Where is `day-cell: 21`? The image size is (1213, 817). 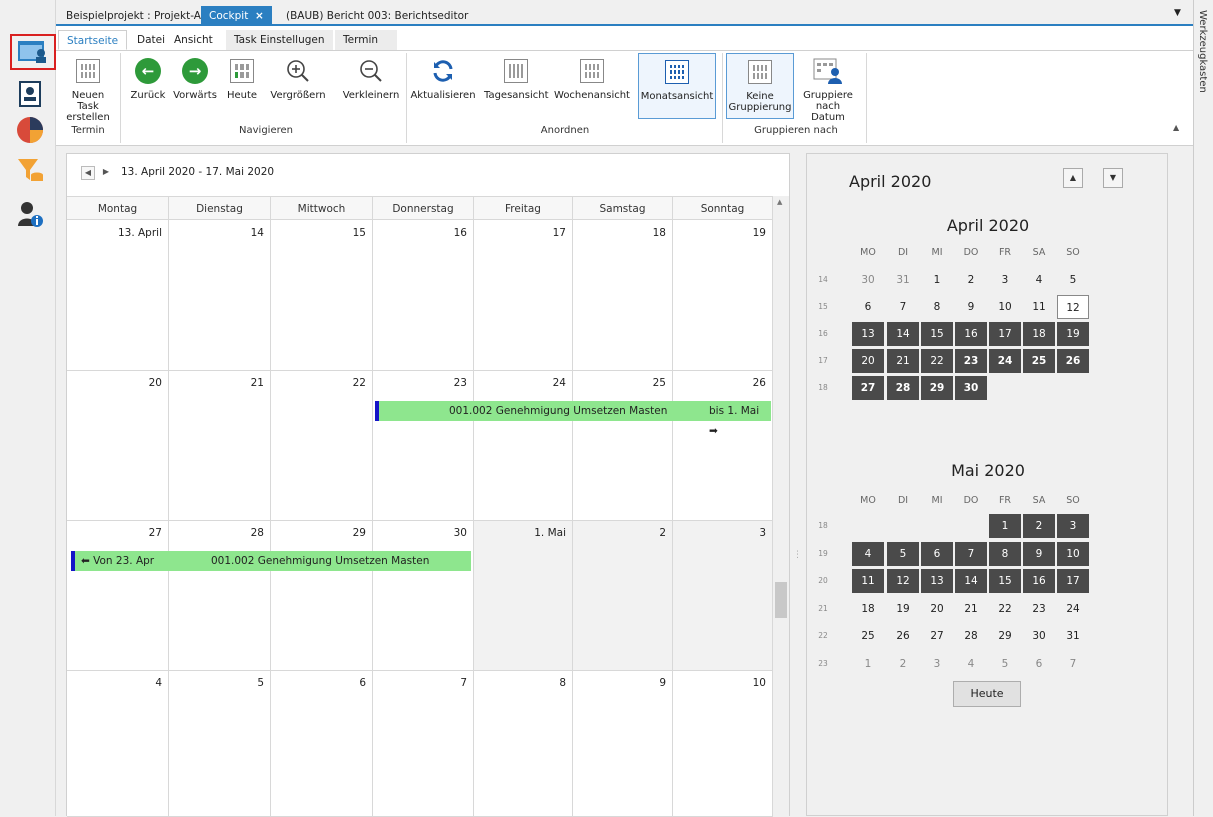
day-cell: 21 is located at coordinates (220, 446).